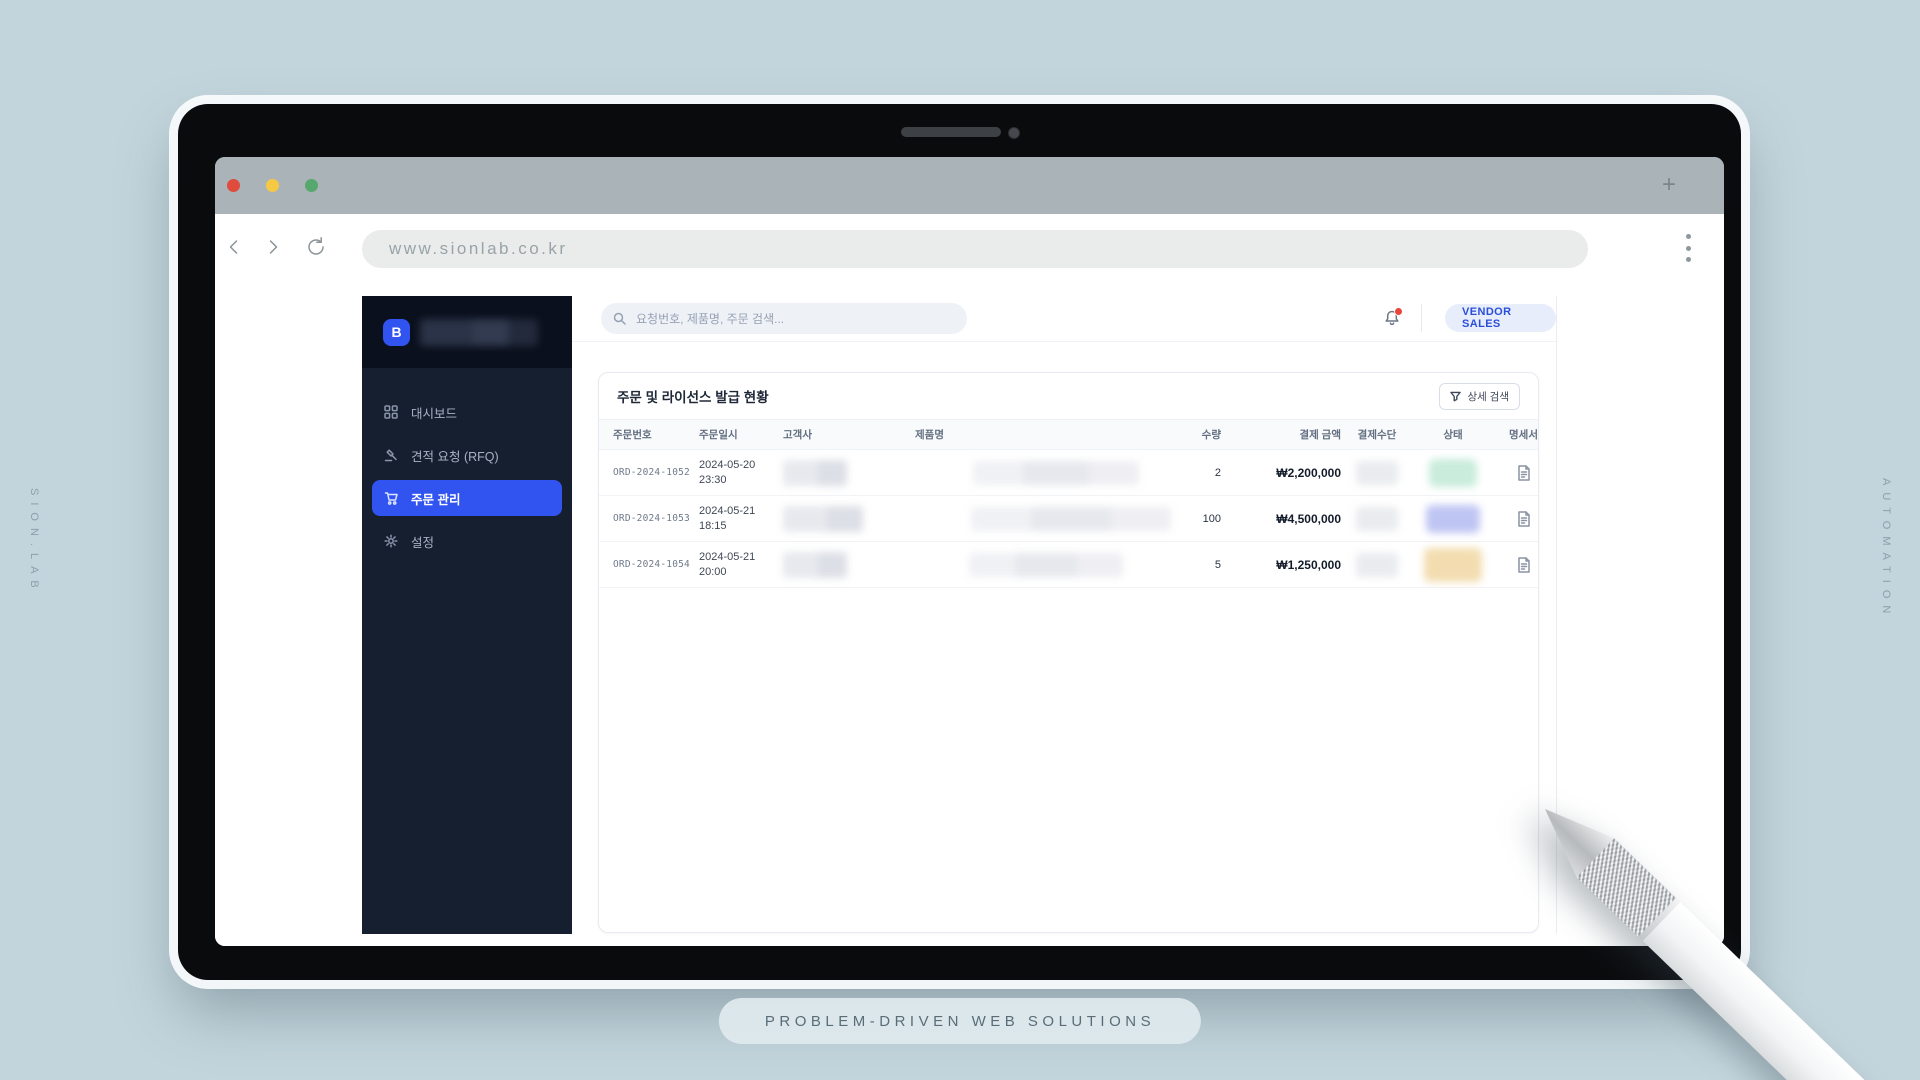 The height and width of the screenshot is (1080, 1920). Describe the element at coordinates (396, 332) in the screenshot. I see `brand-logo: B` at that location.